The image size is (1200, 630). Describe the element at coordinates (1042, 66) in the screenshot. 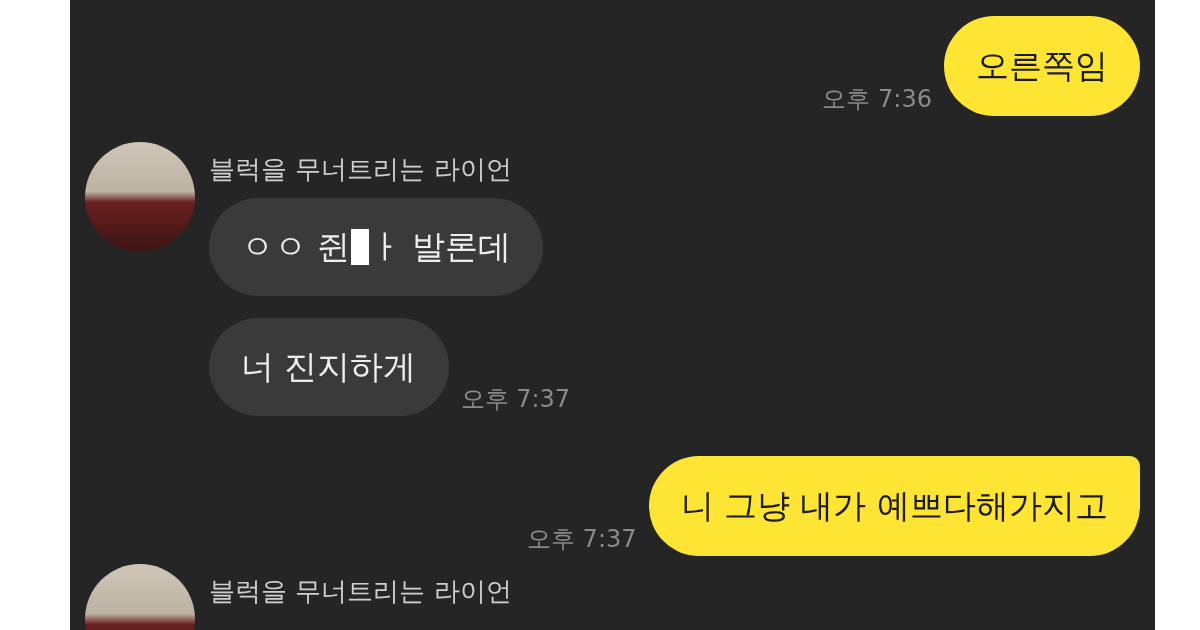

I see `message-bubble: 오른쪽임` at that location.